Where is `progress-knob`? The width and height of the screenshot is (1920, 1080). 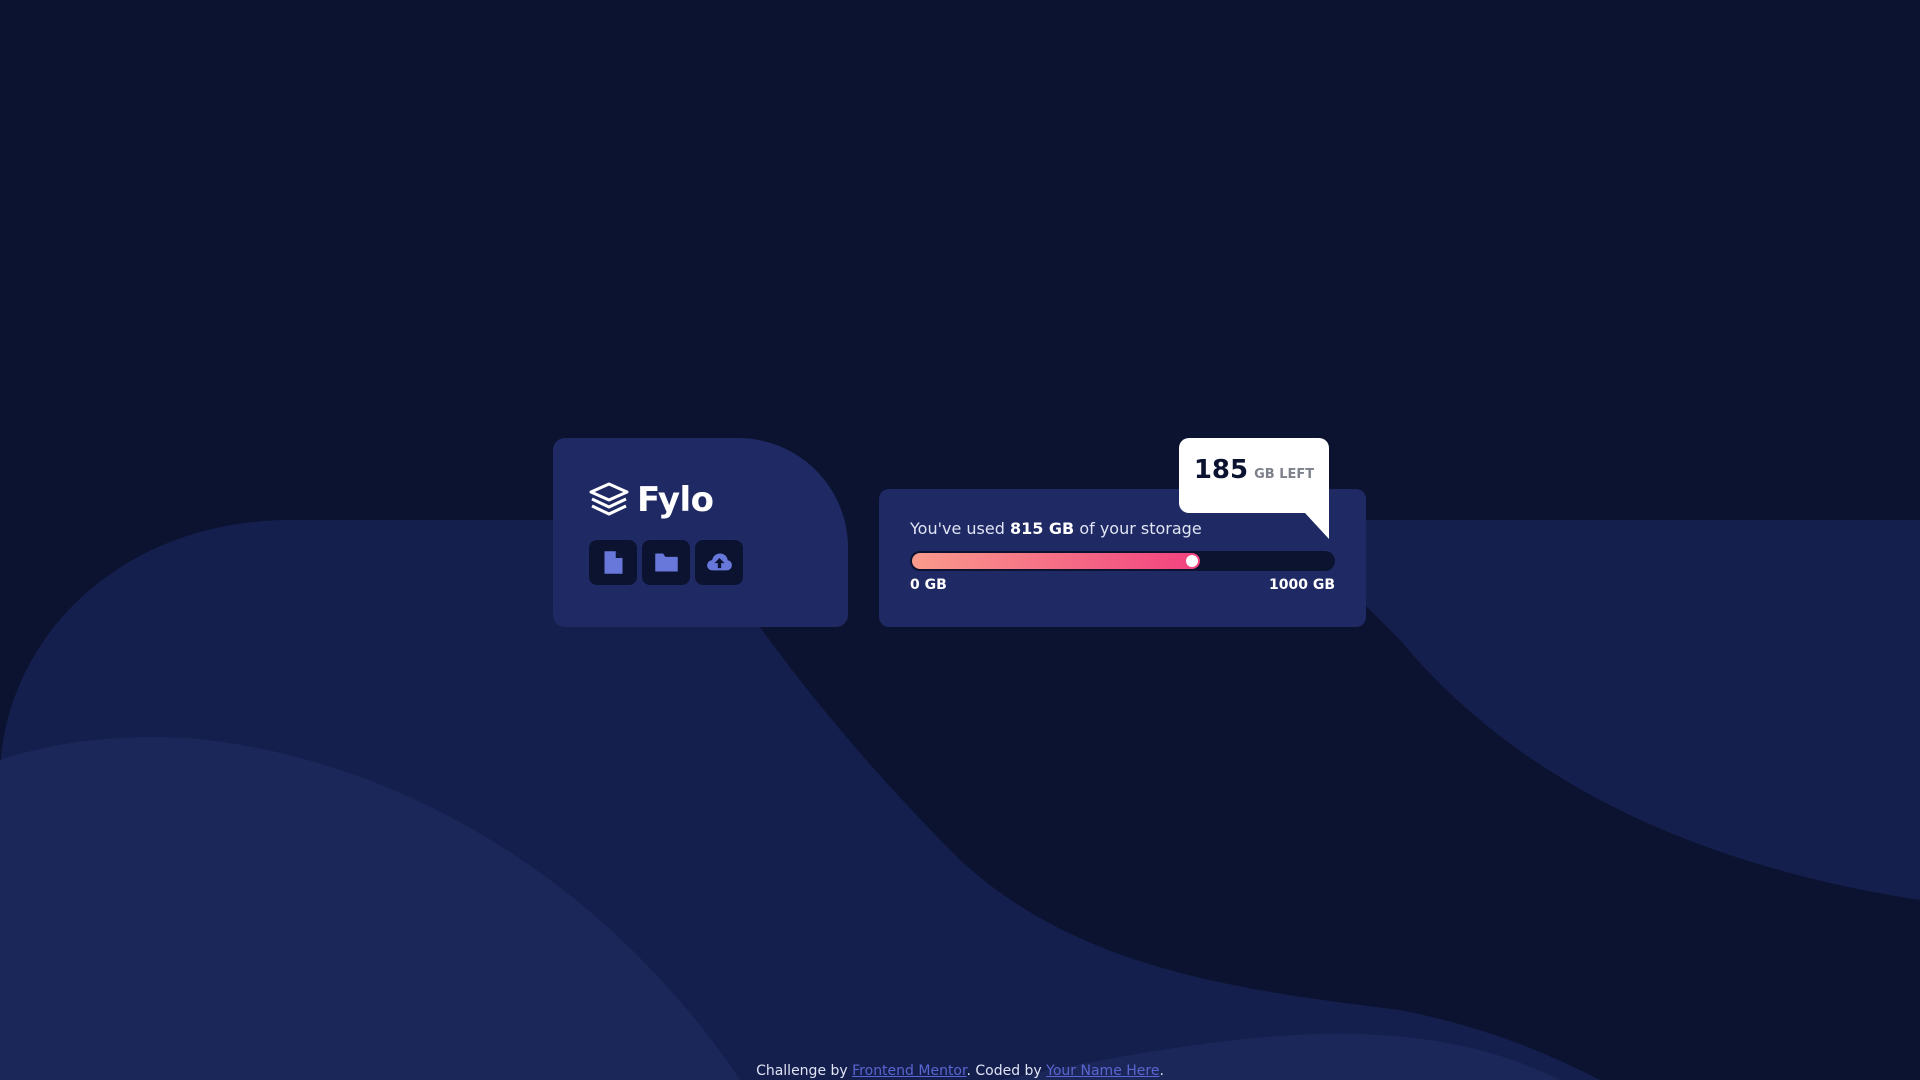
progress-knob is located at coordinates (1192, 561).